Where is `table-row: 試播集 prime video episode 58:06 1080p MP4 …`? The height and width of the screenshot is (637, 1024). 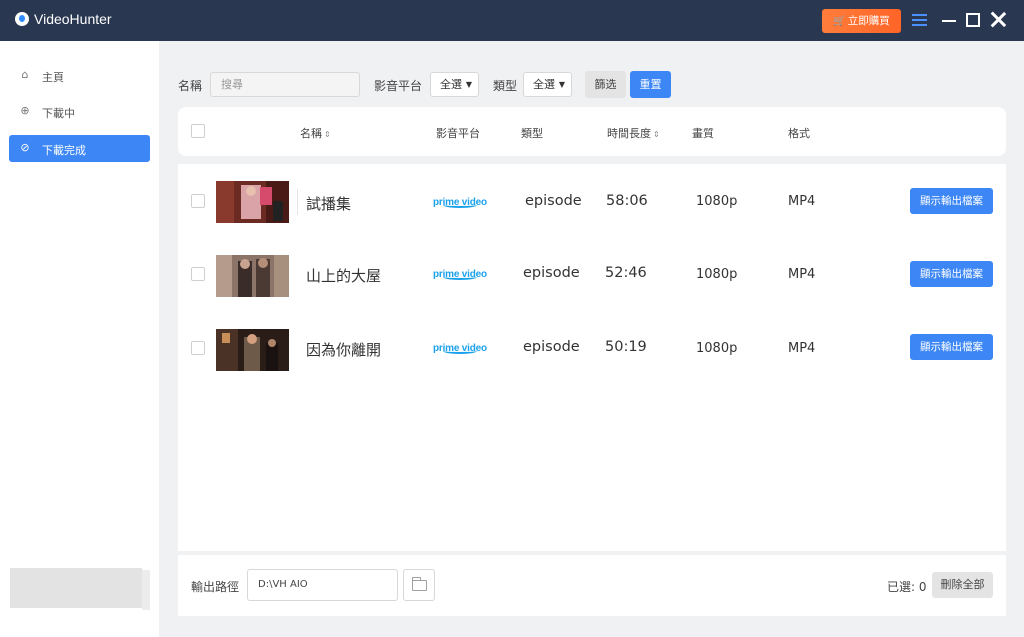
table-row: 試播集 prime video episode 58:06 1080p MP4 … is located at coordinates (592, 201).